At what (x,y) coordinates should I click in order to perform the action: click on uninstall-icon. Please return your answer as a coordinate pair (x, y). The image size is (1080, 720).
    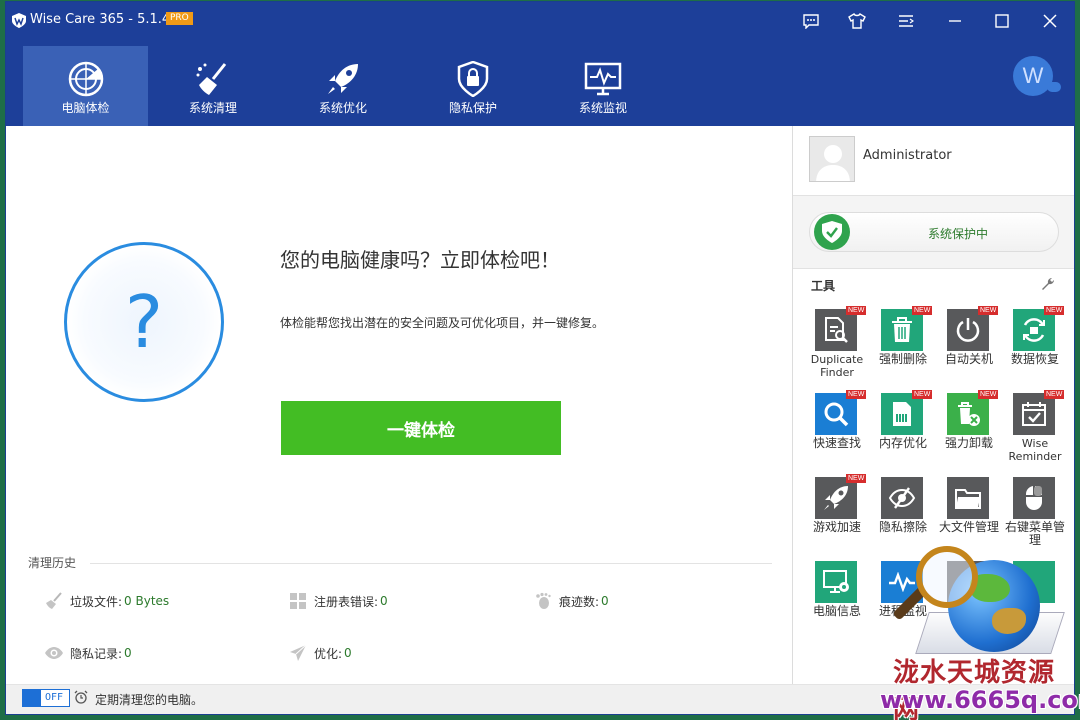
    Looking at the image, I should click on (968, 414).